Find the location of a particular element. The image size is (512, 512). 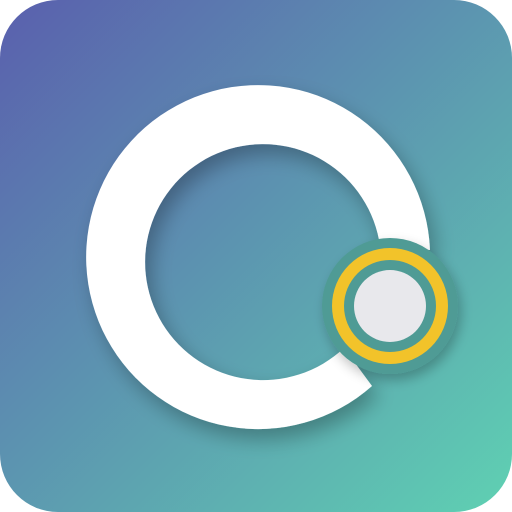

status-dot-icon is located at coordinates (390, 306).